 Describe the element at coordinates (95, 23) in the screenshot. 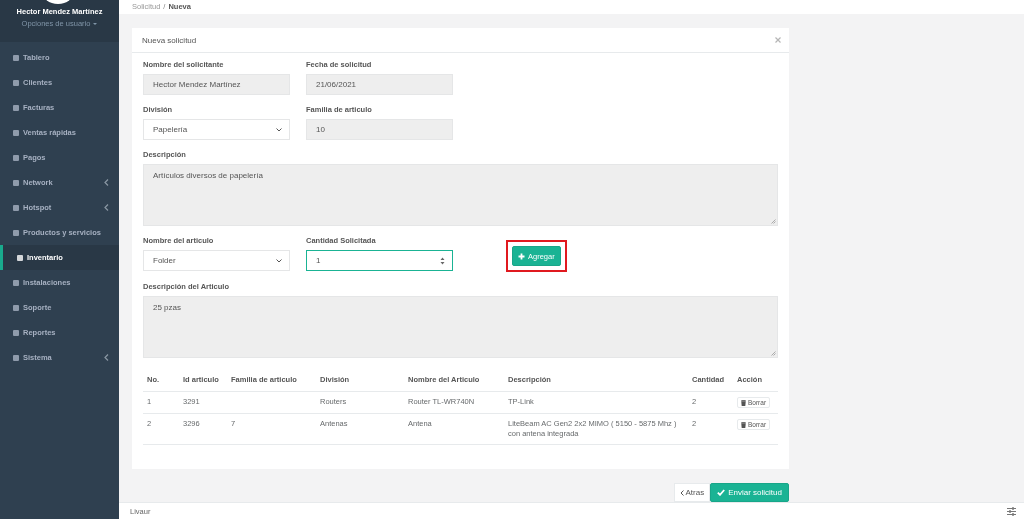

I see `caret-icon` at that location.